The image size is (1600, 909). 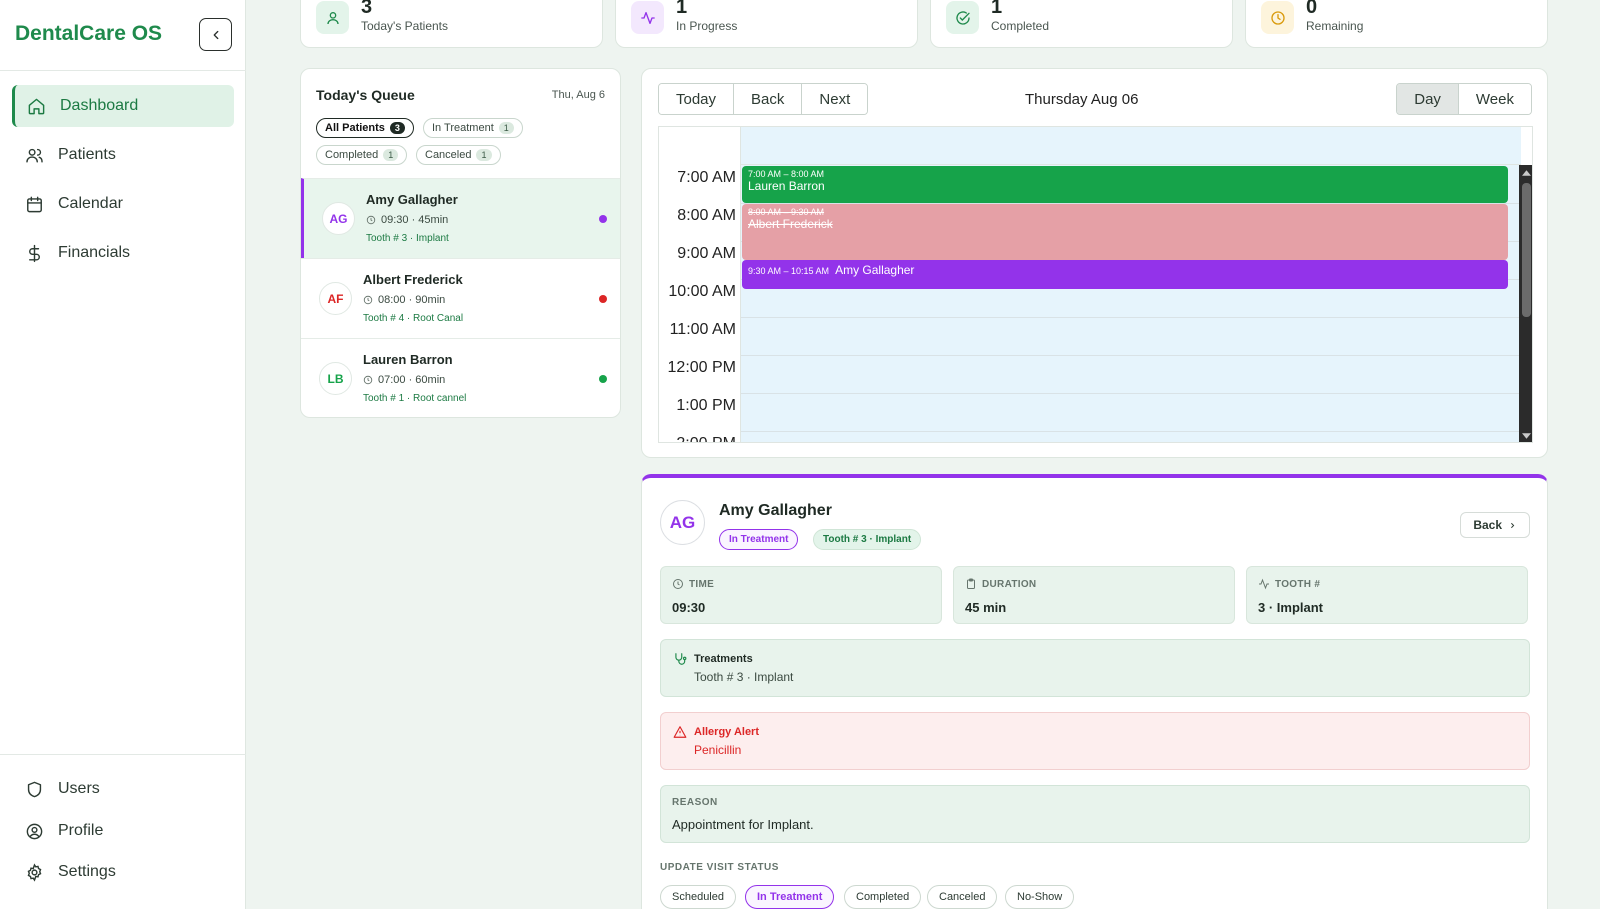 What do you see at coordinates (698, 897) in the screenshot?
I see `status-scheduled-button: Scheduled` at bounding box center [698, 897].